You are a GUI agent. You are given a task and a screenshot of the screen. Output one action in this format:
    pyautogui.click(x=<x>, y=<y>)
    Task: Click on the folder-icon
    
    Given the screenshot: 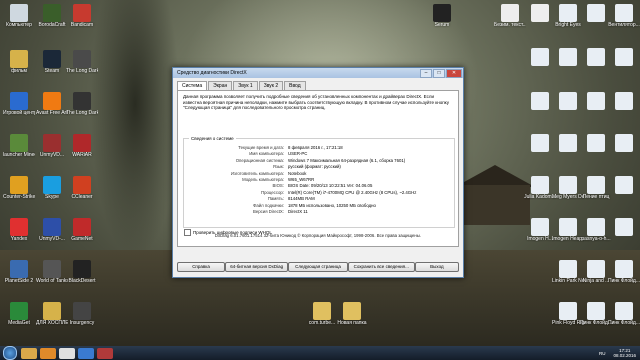 What is the action you would take?
    pyautogui.click(x=352, y=311)
    